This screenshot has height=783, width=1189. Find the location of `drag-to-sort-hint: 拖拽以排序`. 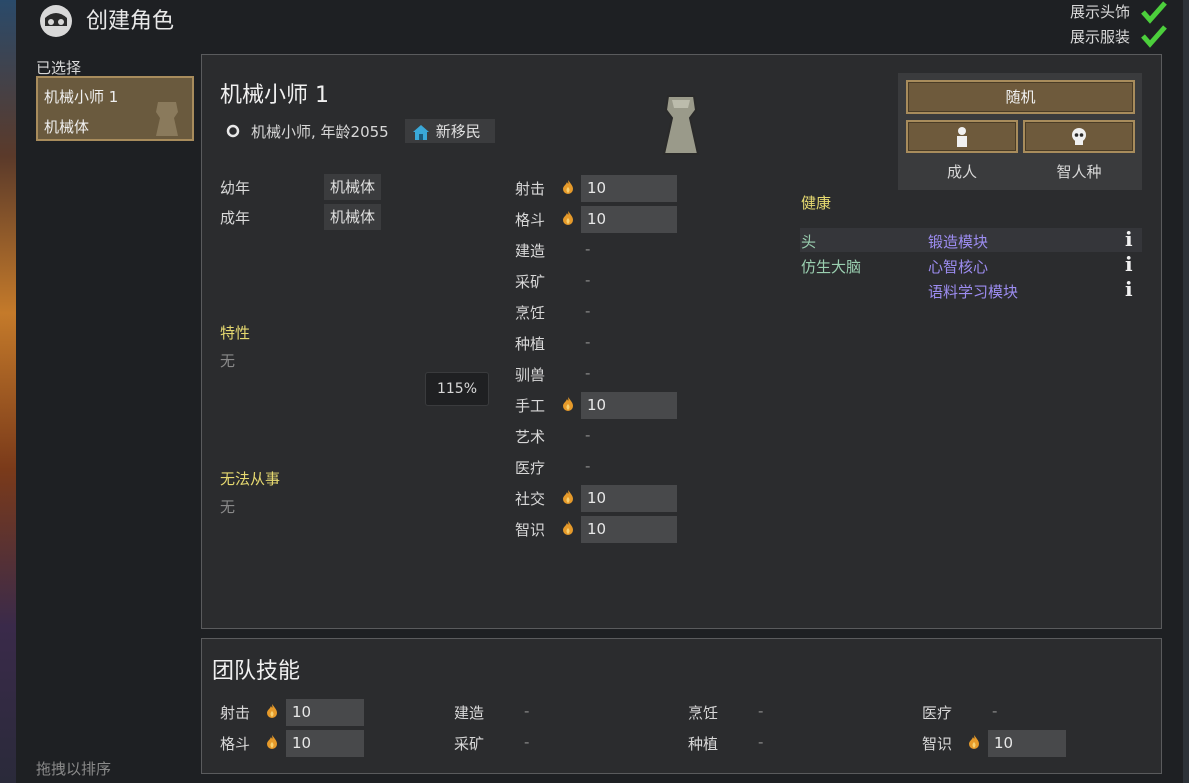

drag-to-sort-hint: 拖拽以排序 is located at coordinates (74, 769).